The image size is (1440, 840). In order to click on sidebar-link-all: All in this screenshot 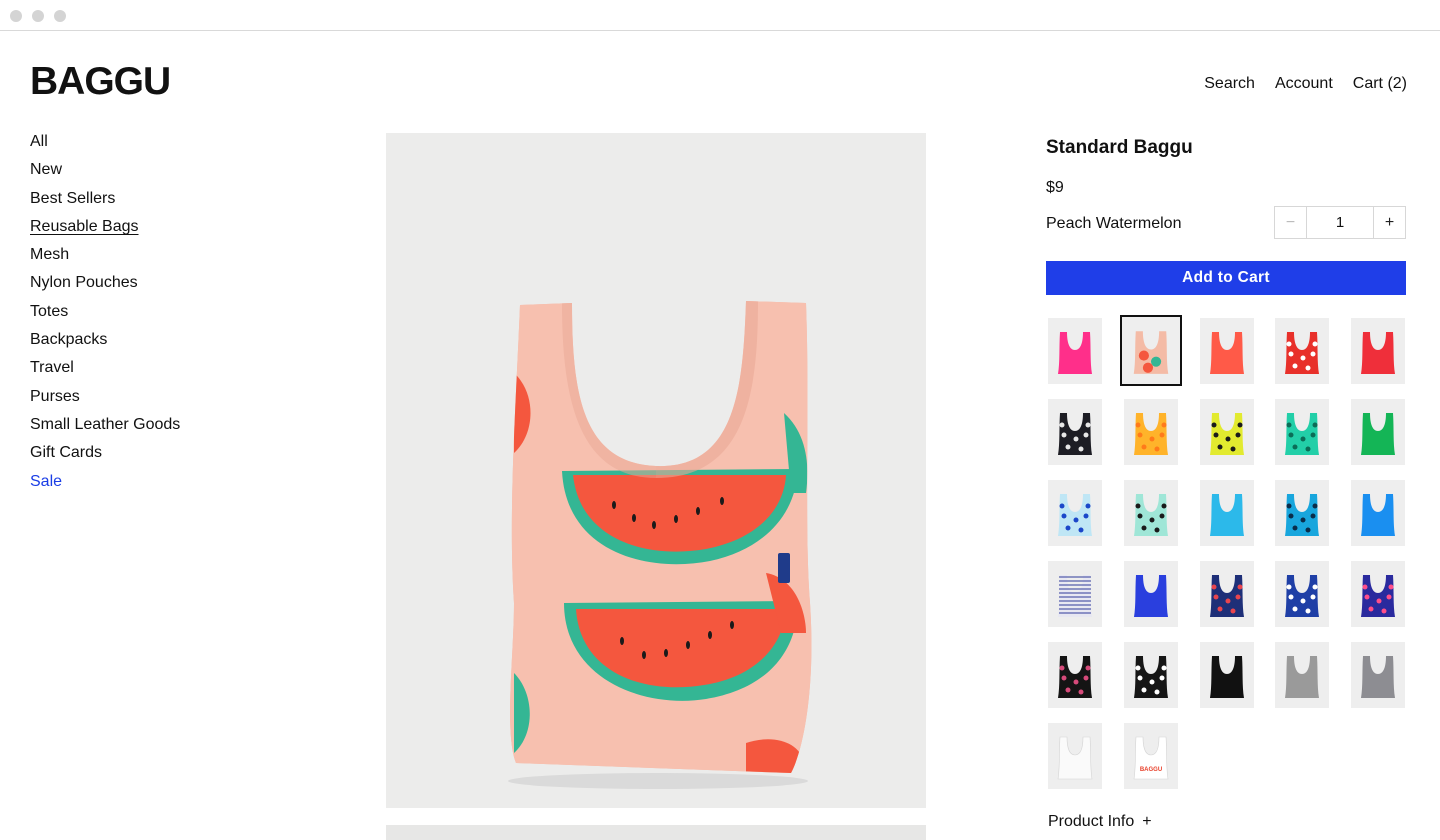, I will do `click(39, 141)`.